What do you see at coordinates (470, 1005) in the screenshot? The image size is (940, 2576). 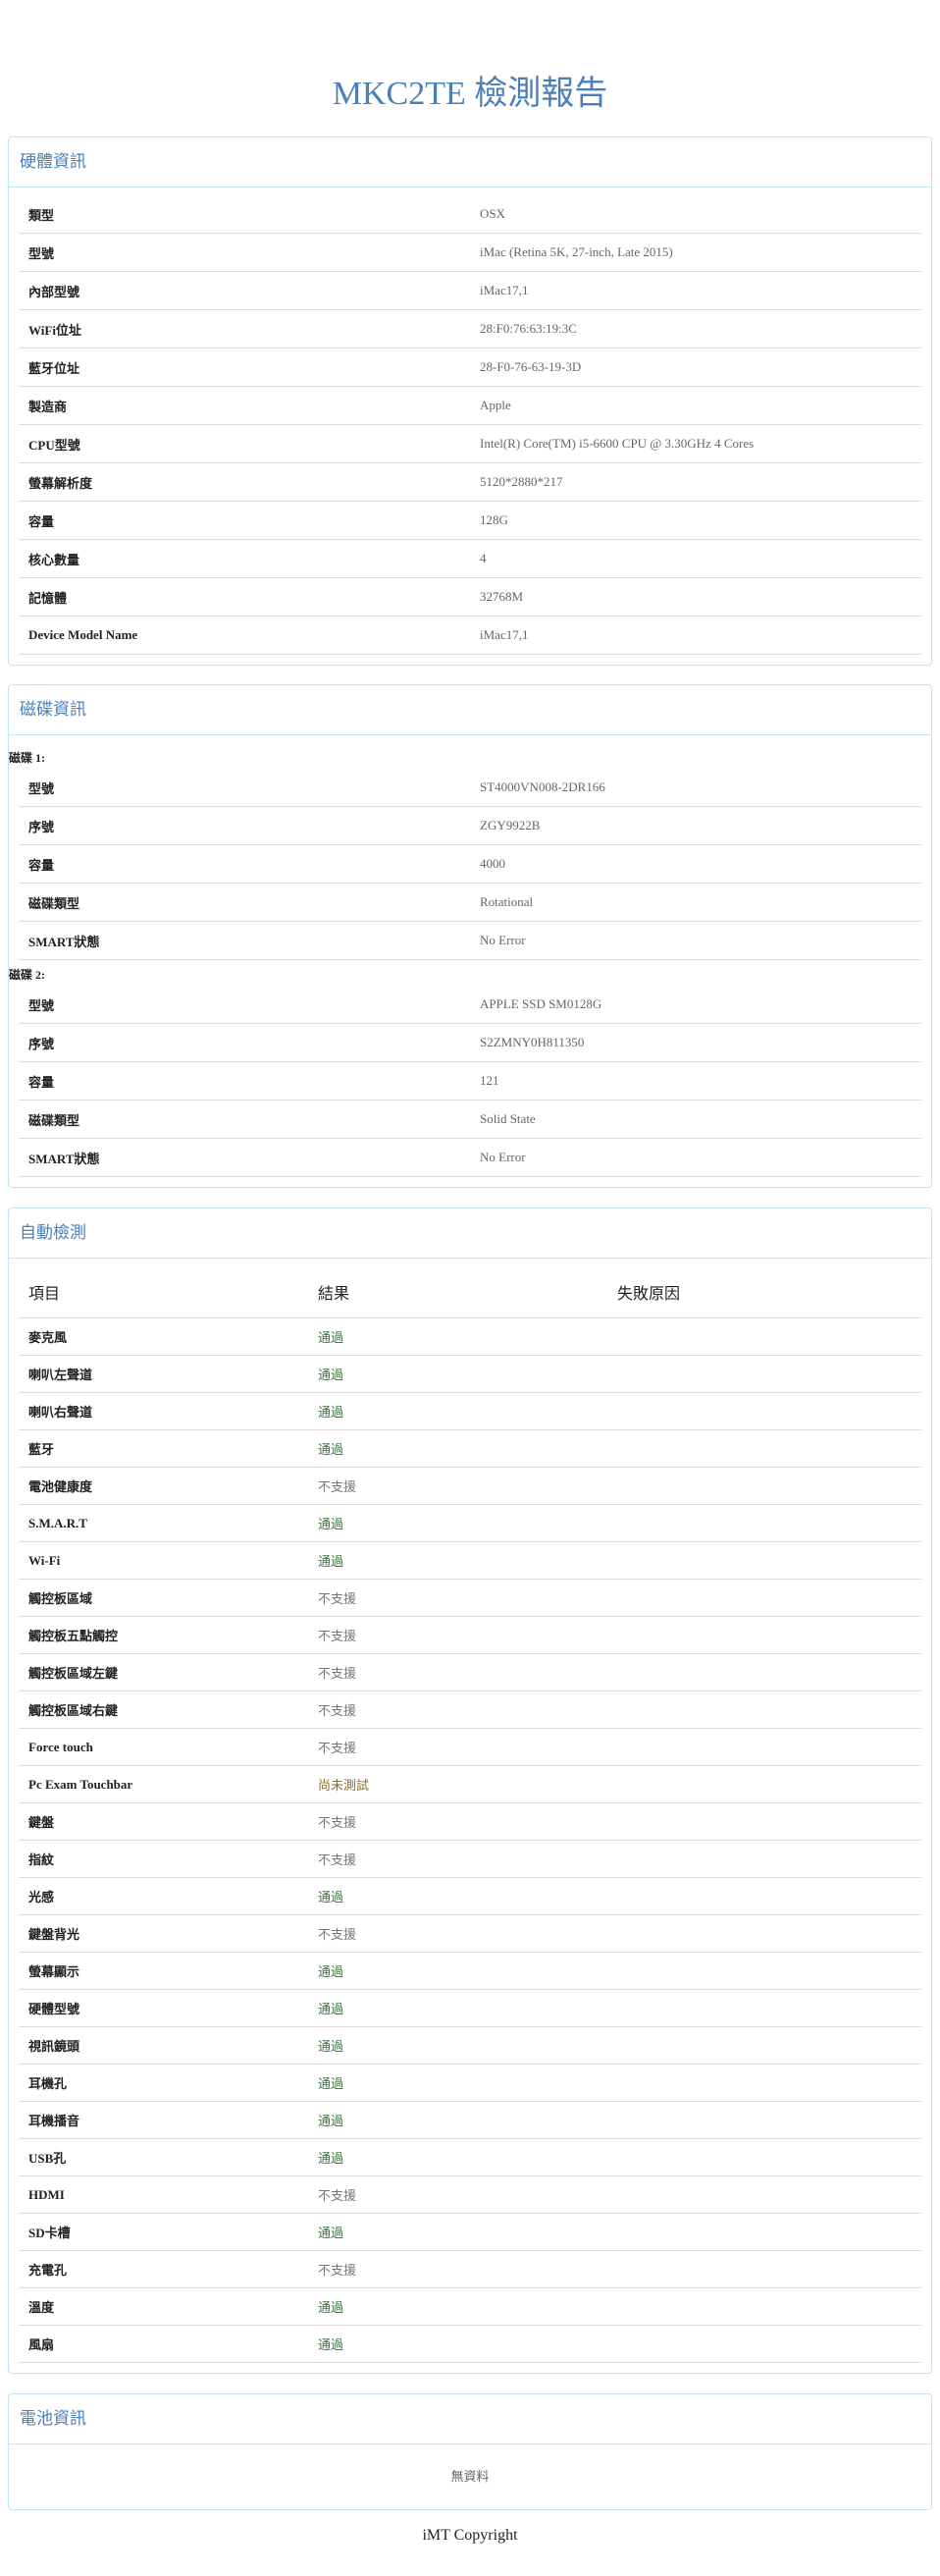 I see `disk-row: 型號 APPLE SSD SM0128G` at bounding box center [470, 1005].